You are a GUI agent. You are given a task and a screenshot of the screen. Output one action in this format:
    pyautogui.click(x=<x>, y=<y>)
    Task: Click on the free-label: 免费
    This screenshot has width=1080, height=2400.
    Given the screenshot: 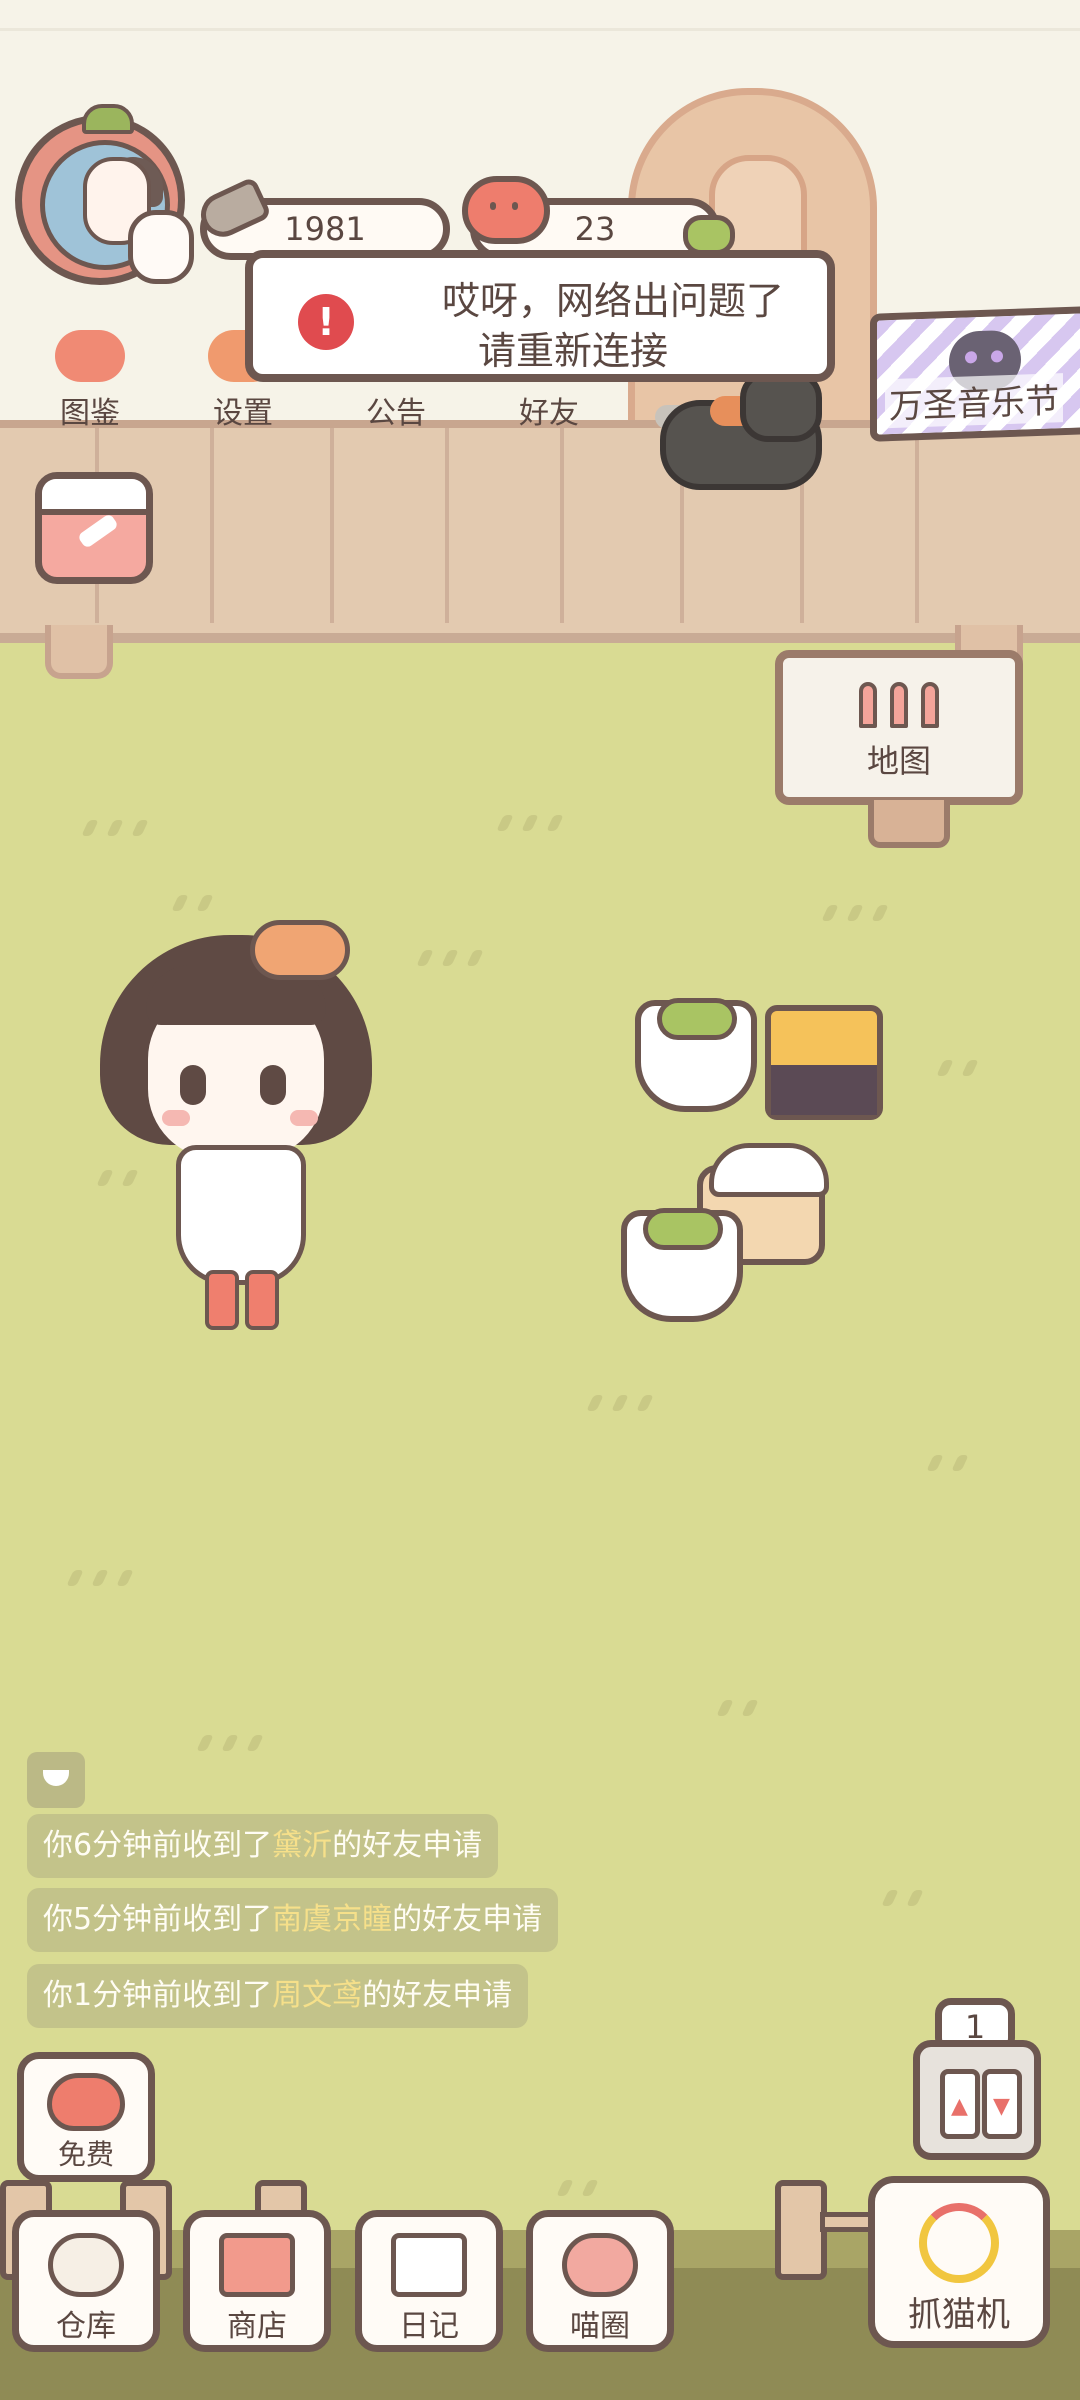 What is the action you would take?
    pyautogui.click(x=85, y=2154)
    